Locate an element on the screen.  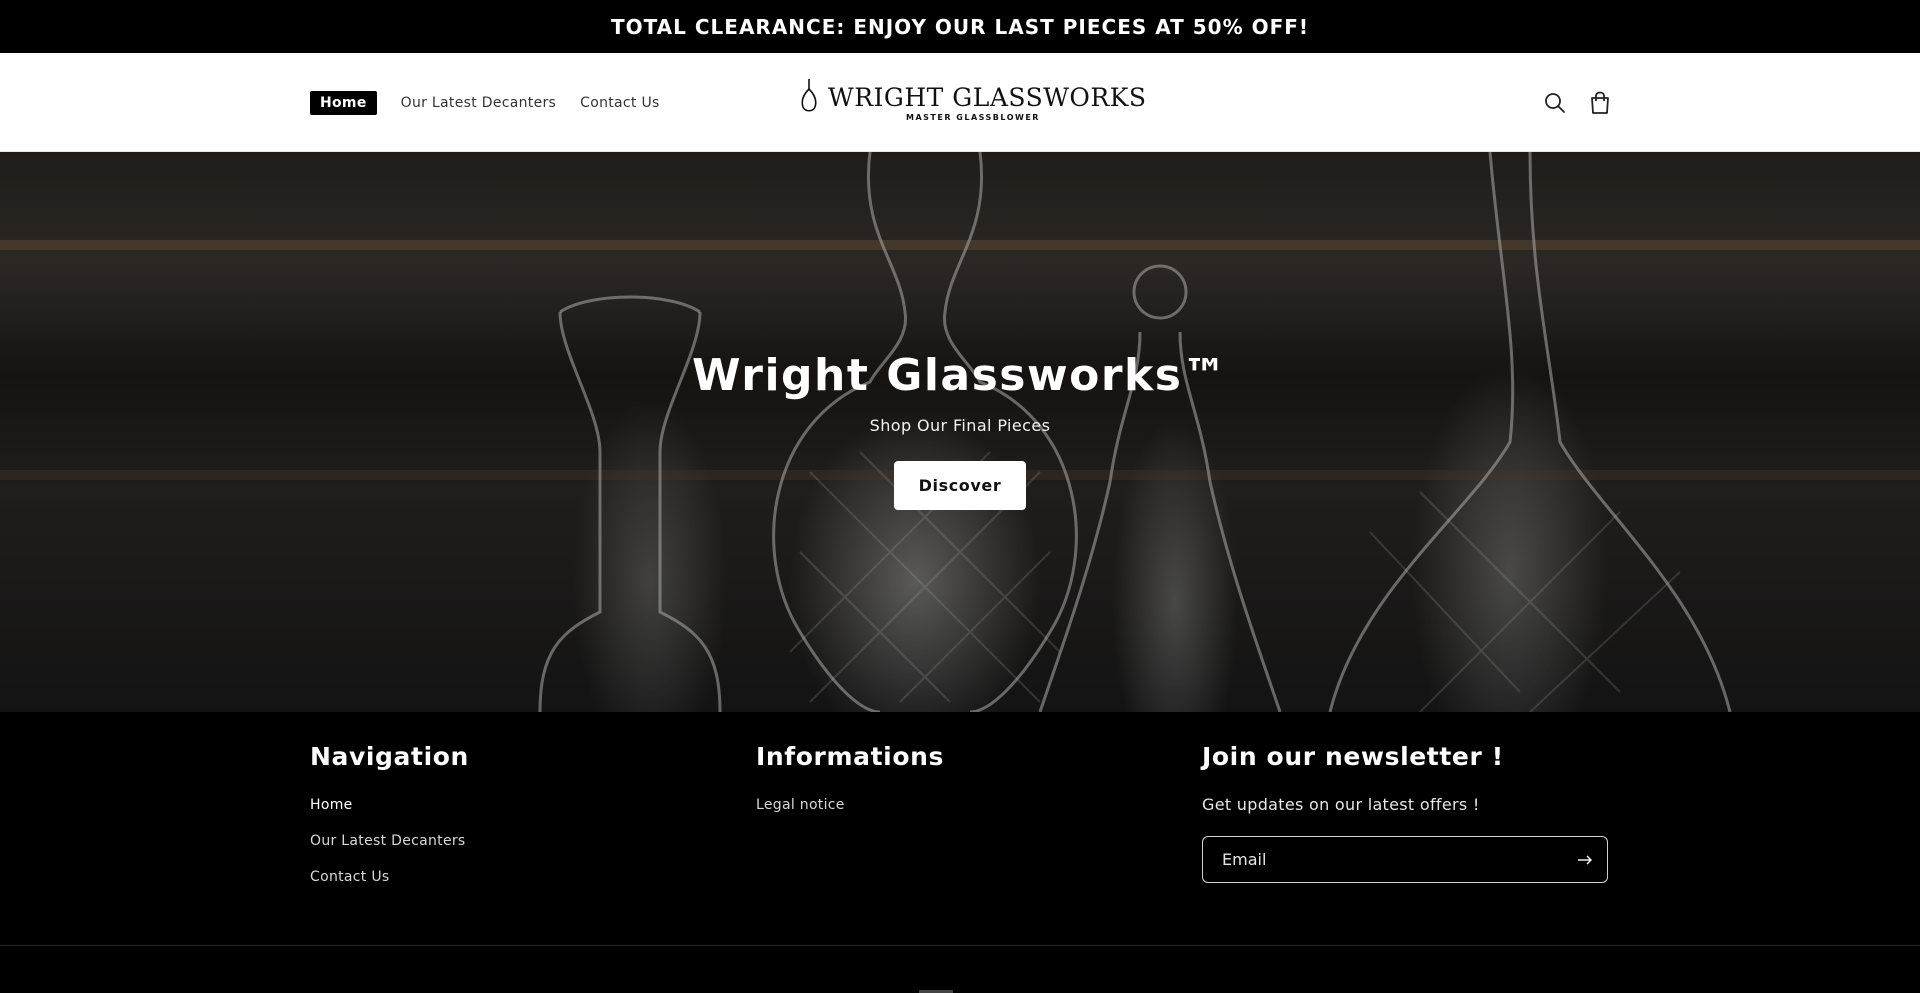
footer-link-latest-decanters: Our Latest Decanters is located at coordinates (389, 841).